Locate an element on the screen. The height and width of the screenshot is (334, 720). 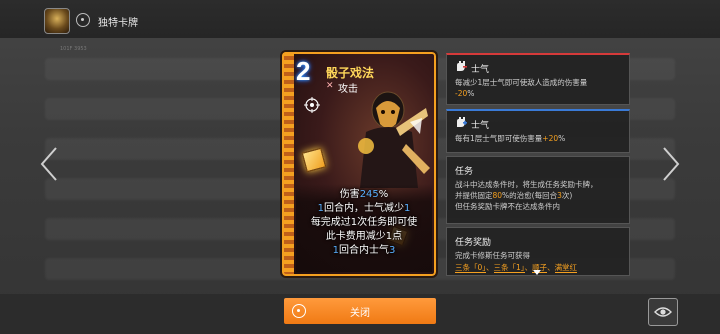
desc-line-1: 伤害245% is located at coordinates (364, 194).